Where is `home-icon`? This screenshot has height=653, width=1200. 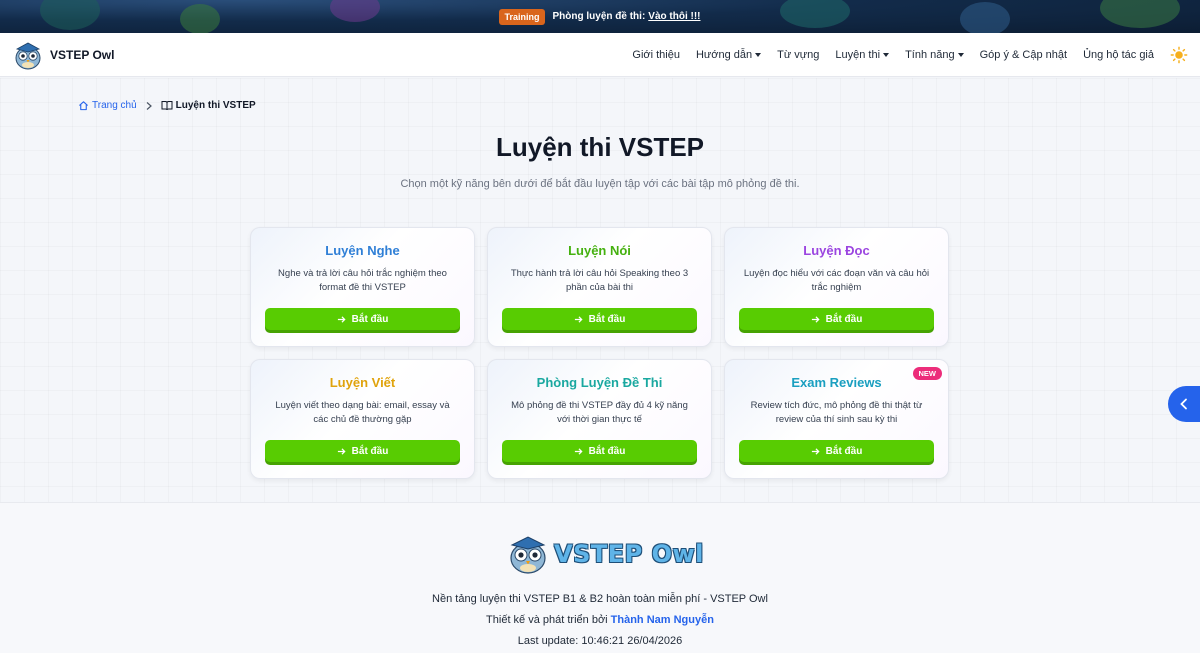 home-icon is located at coordinates (83, 106).